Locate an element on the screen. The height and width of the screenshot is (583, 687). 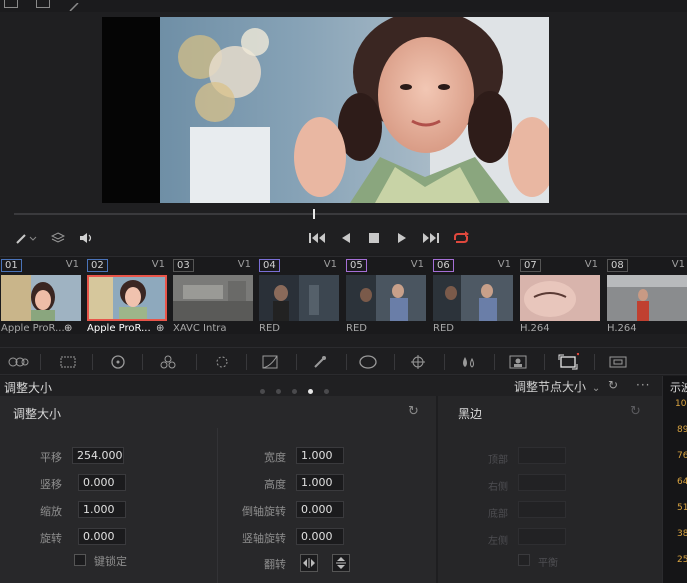
viewer-letterbox is located at coordinates (131, 110).